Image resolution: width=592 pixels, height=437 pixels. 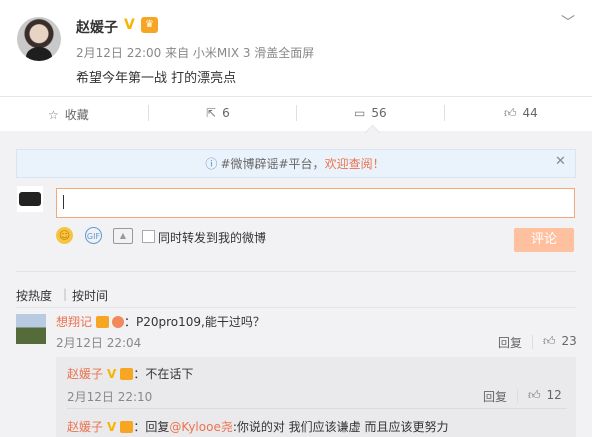 I want to click on favorite-button: ☆ 收藏, so click(x=68, y=114).